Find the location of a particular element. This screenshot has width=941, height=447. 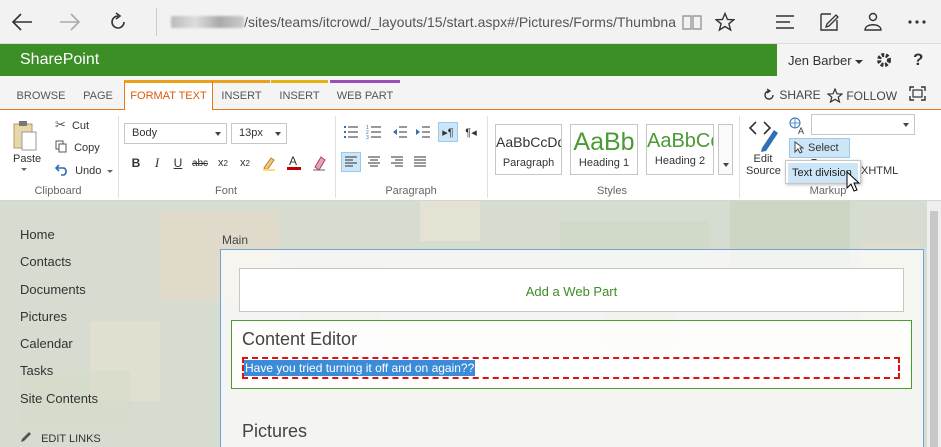

user-name: Jen Barber is located at coordinates (820, 60).